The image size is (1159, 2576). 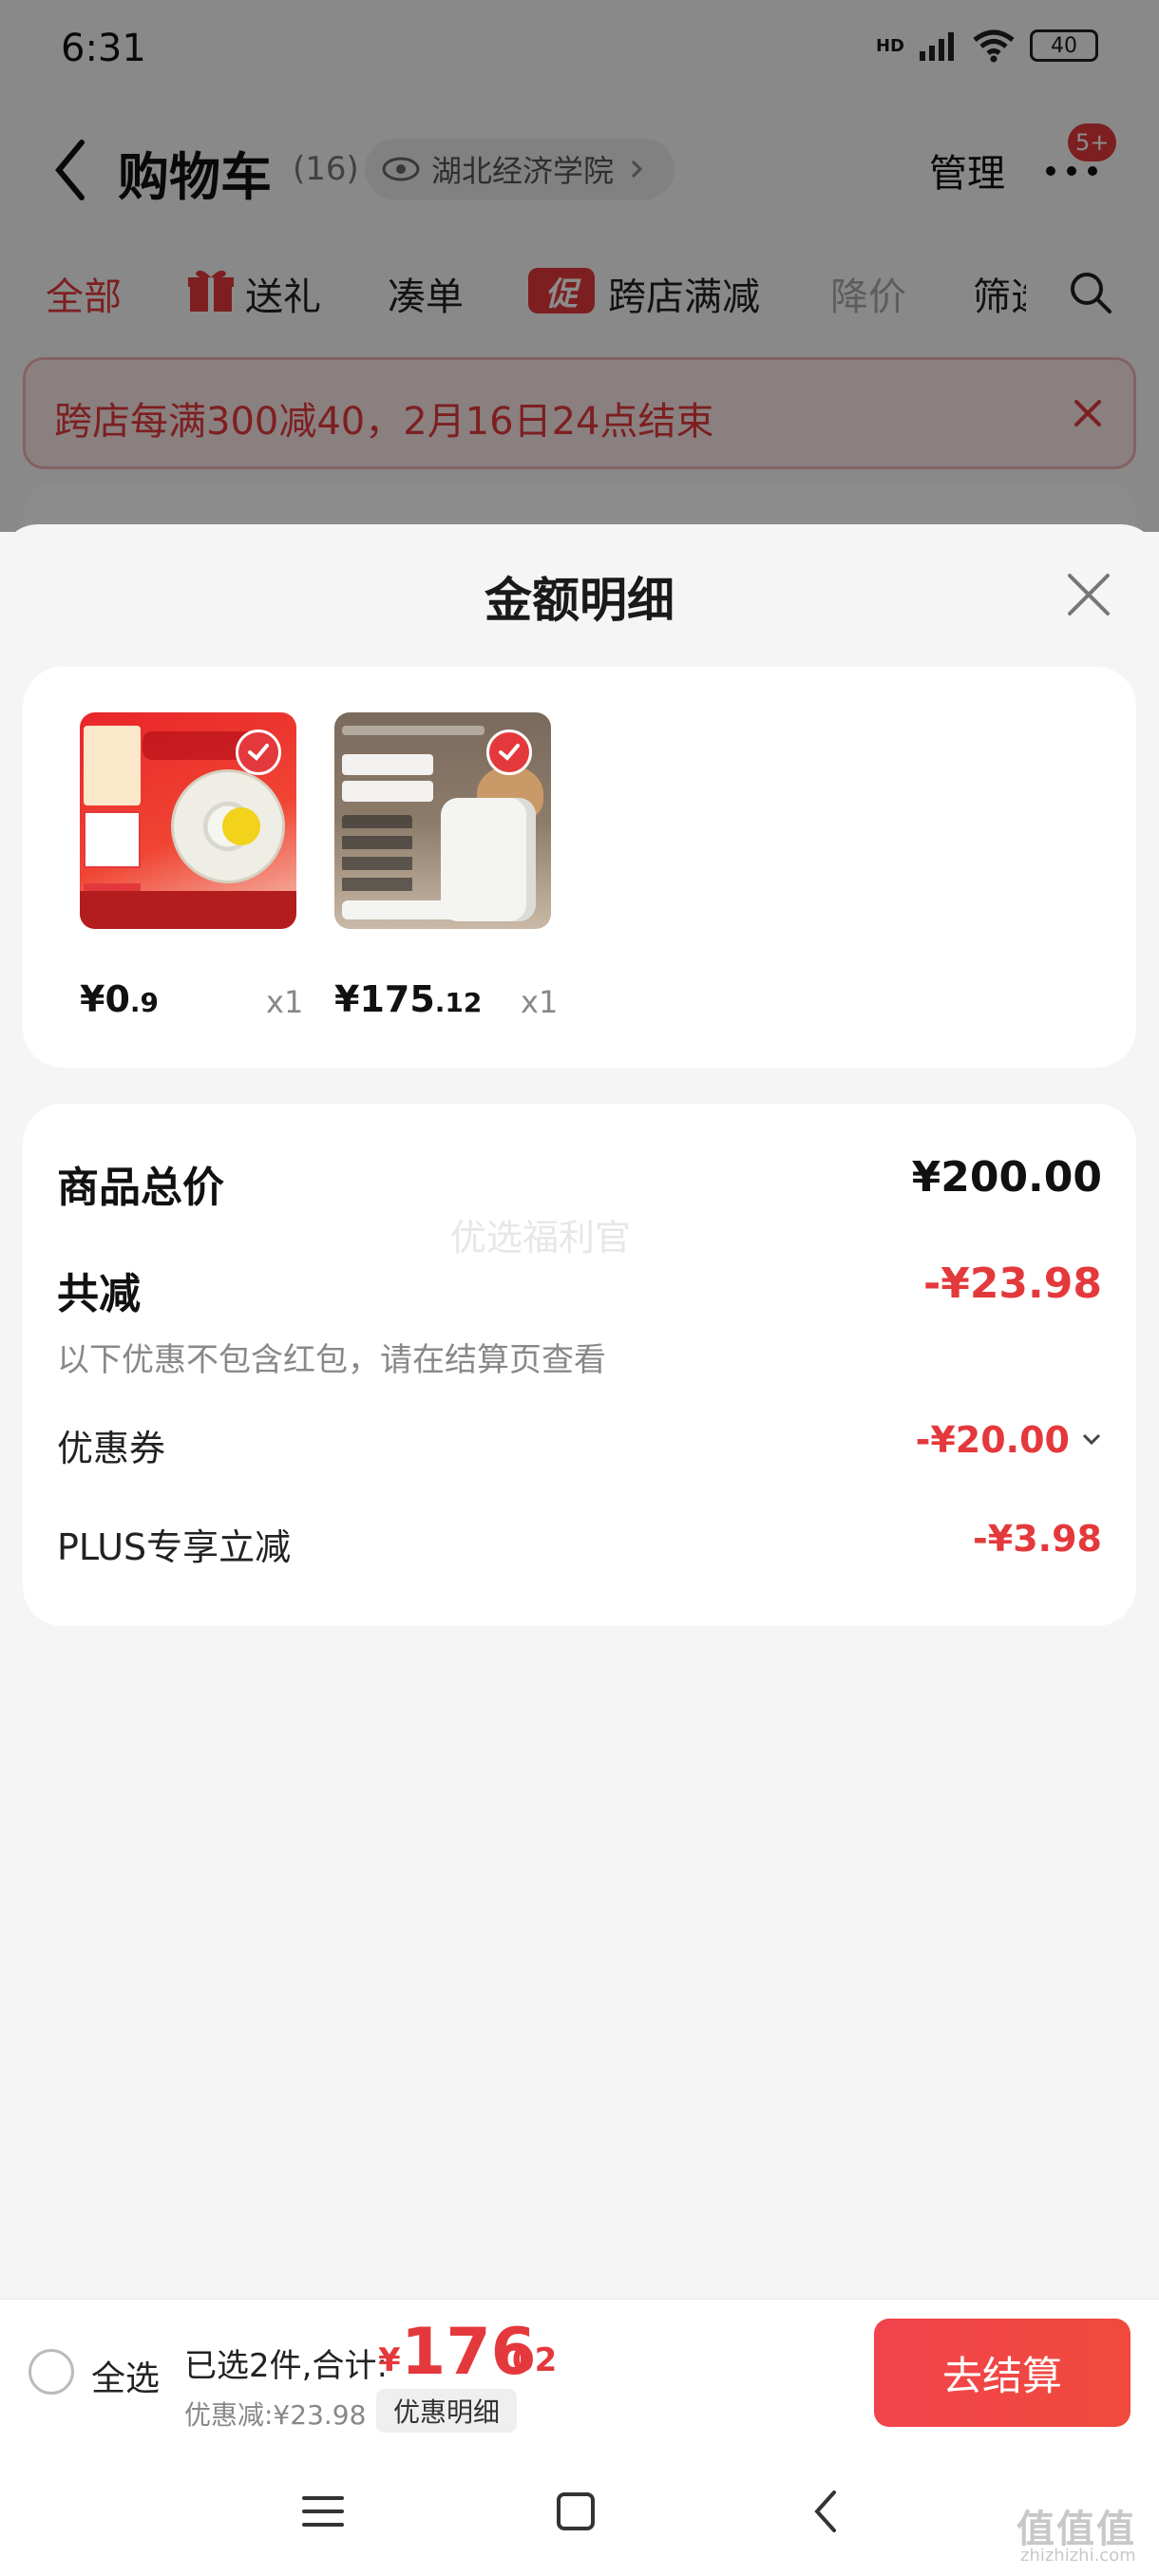 What do you see at coordinates (529, 2360) in the screenshot?
I see `total-amount-decimal: .02` at bounding box center [529, 2360].